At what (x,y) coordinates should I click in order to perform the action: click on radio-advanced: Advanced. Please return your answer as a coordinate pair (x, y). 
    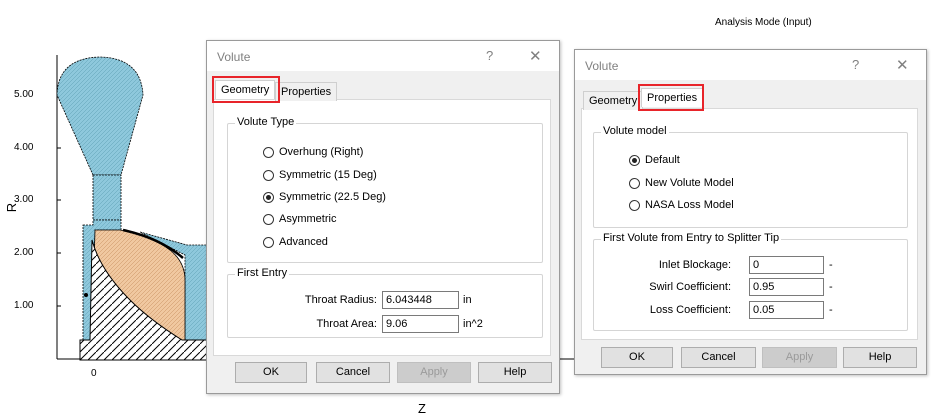
    Looking at the image, I should click on (295, 242).